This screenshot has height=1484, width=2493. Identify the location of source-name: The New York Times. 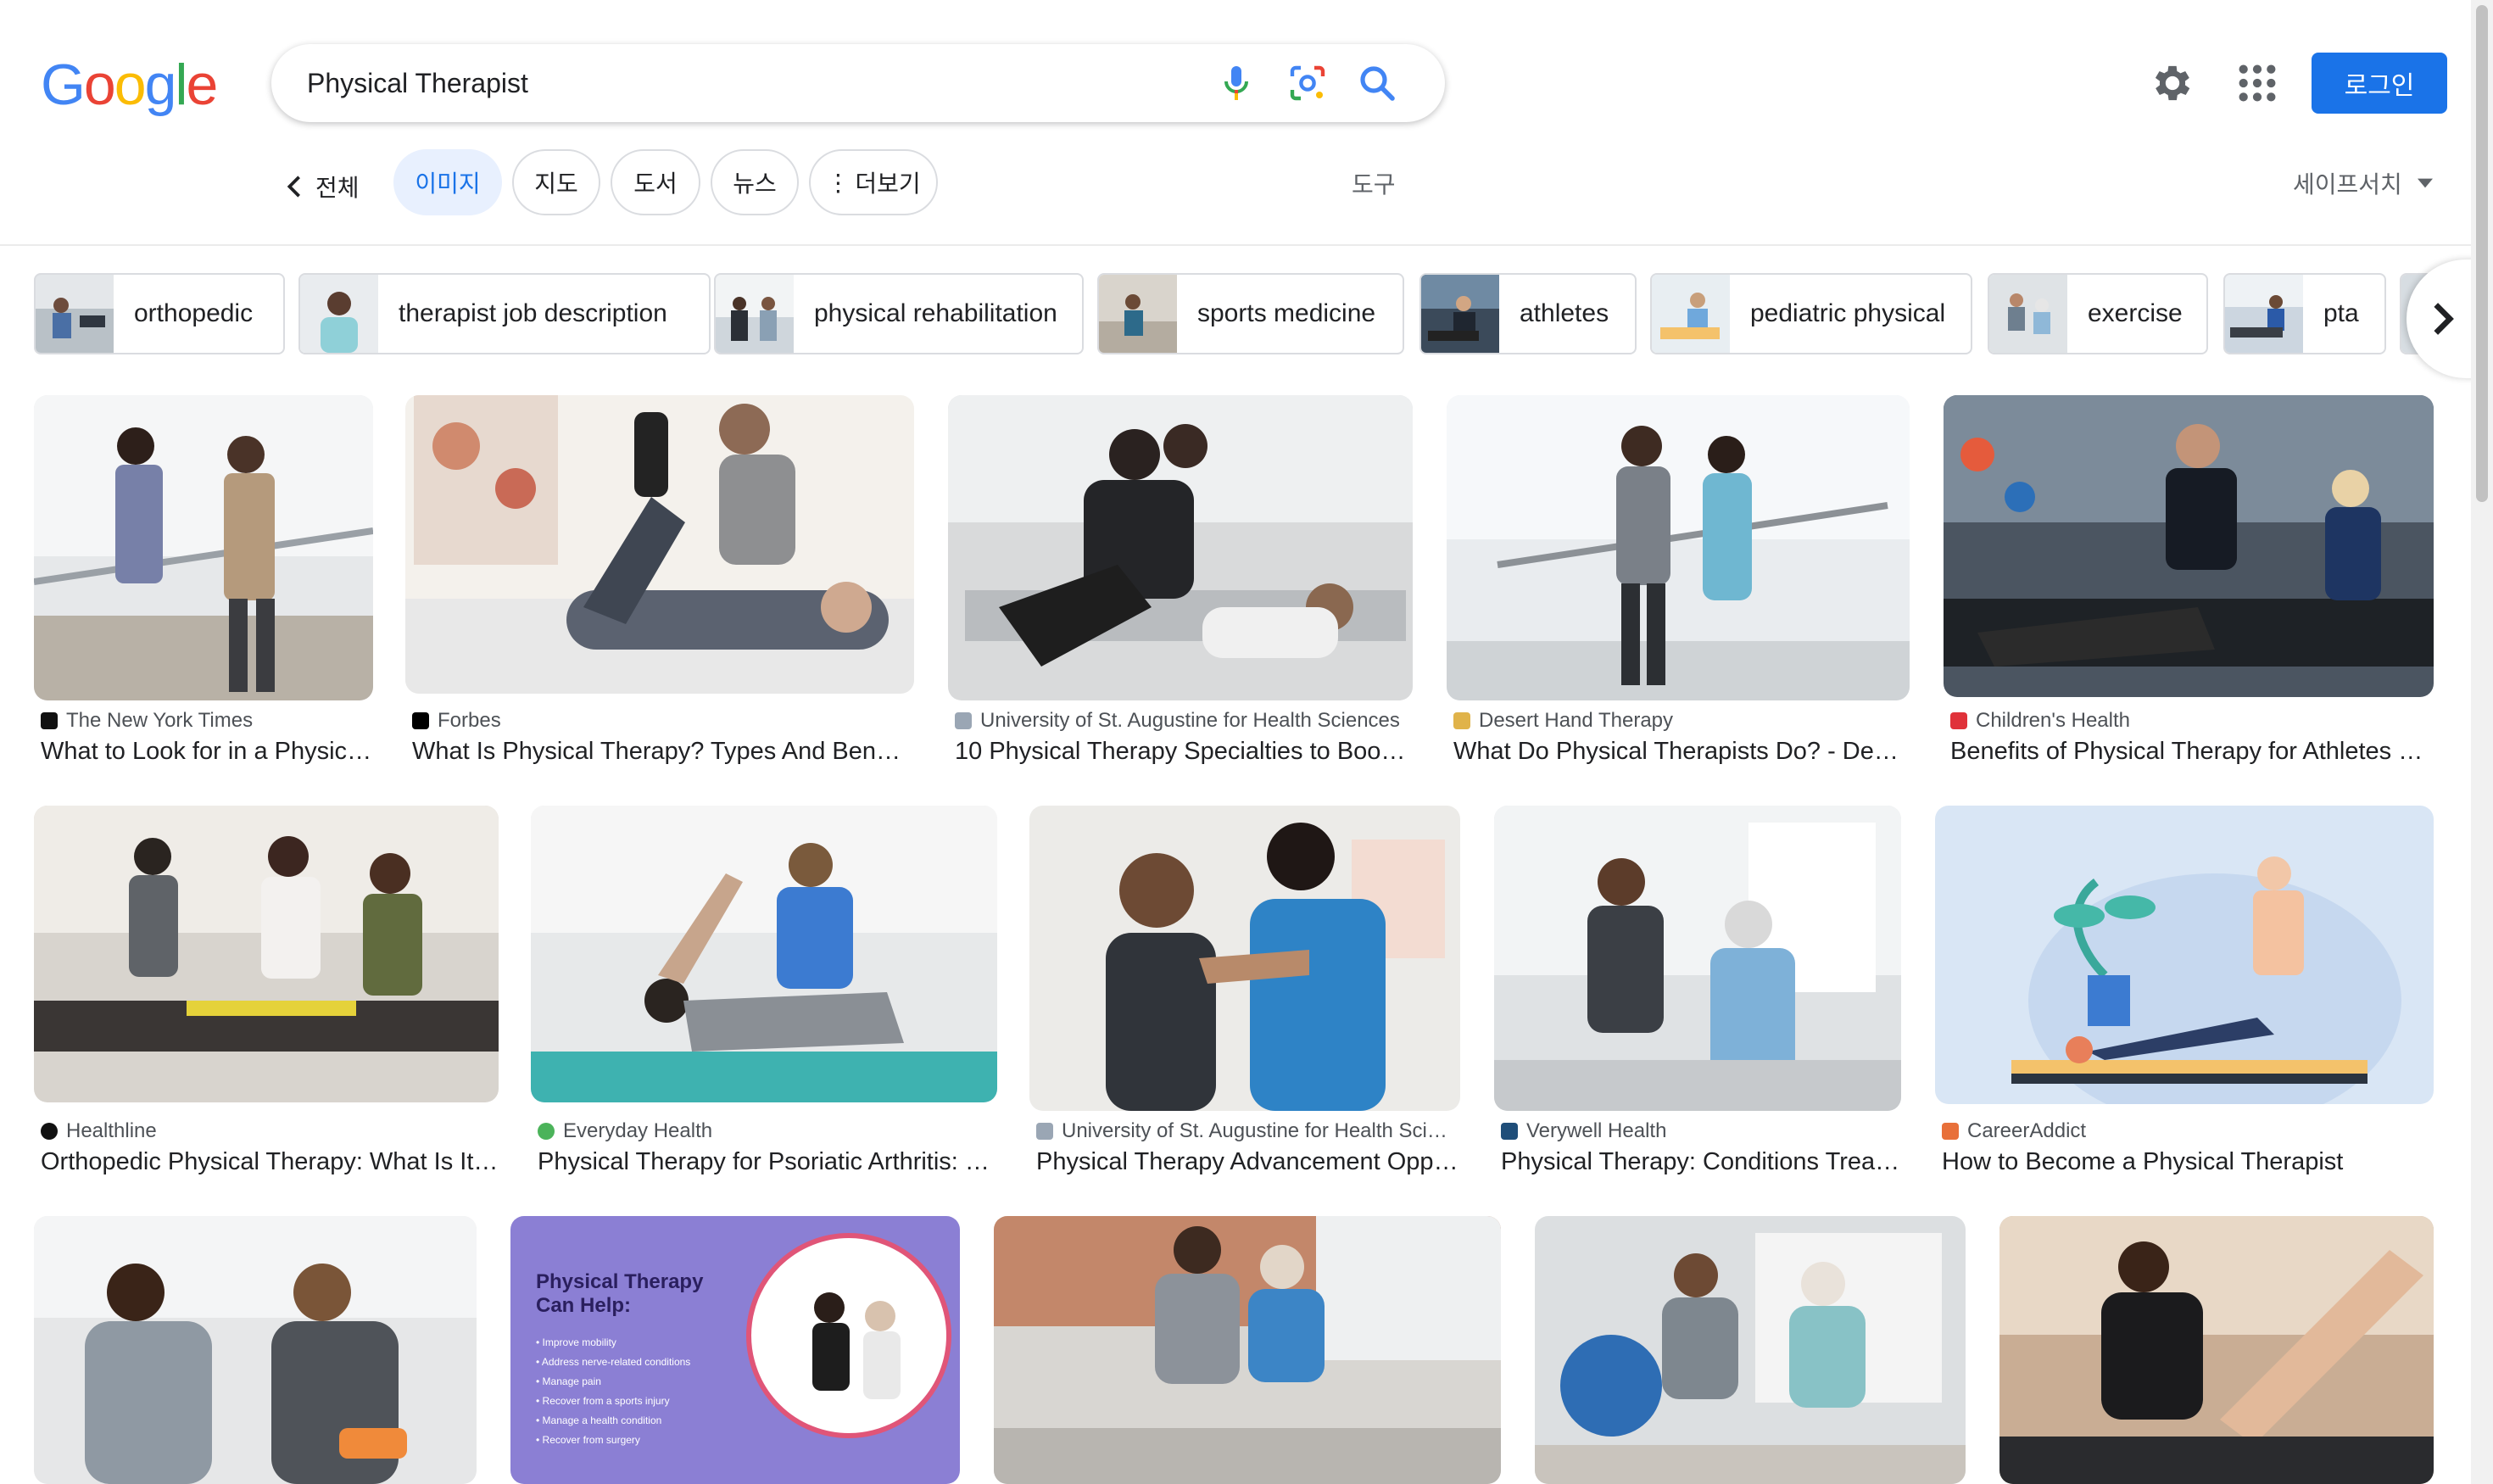
(160, 720).